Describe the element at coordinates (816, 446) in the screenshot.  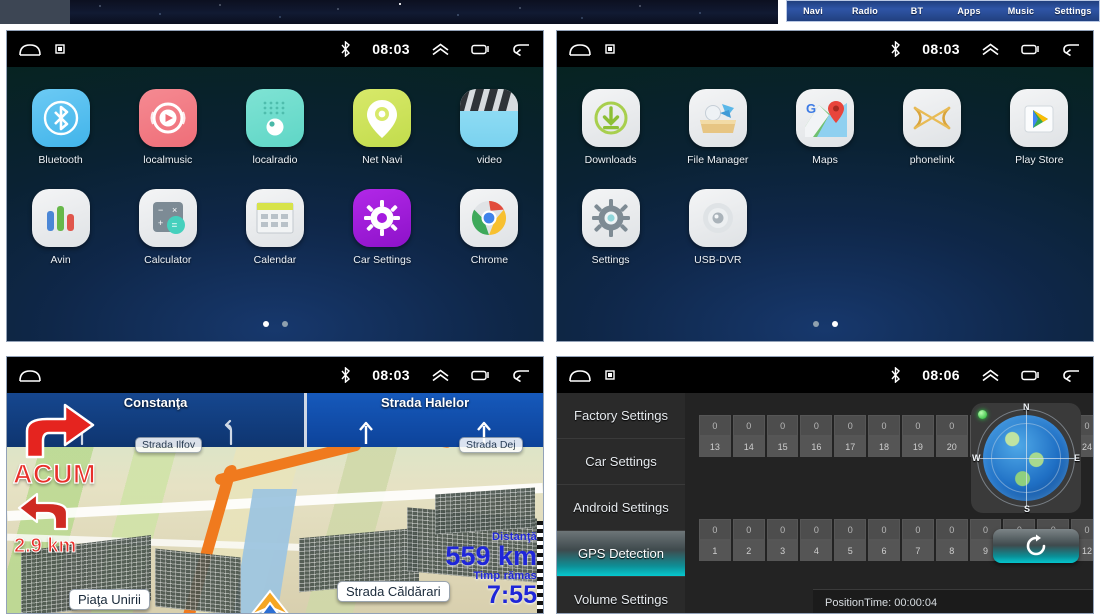
I see `satellite-id: 16` at that location.